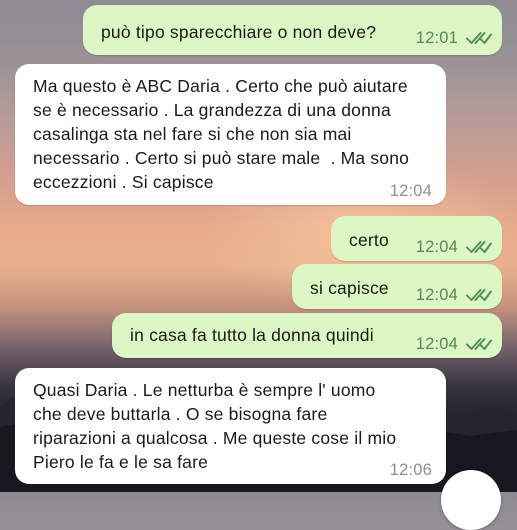 This screenshot has height=530, width=517. What do you see at coordinates (410, 470) in the screenshot?
I see `message-time: 12:06` at bounding box center [410, 470].